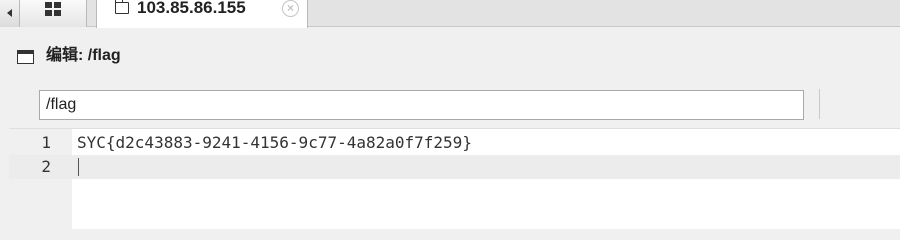  I want to click on code-line-current: 2, so click(454, 167).